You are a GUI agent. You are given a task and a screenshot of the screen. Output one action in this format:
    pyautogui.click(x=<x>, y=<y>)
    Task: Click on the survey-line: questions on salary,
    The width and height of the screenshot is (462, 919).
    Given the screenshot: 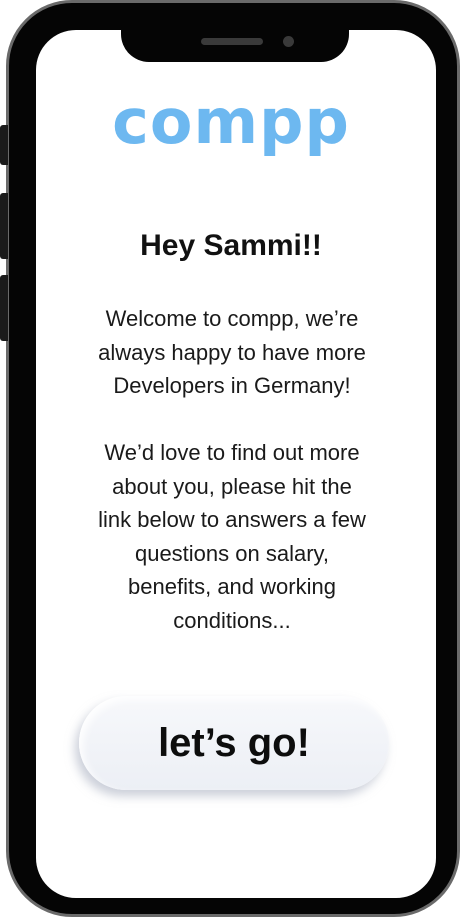 What is the action you would take?
    pyautogui.click(x=232, y=553)
    